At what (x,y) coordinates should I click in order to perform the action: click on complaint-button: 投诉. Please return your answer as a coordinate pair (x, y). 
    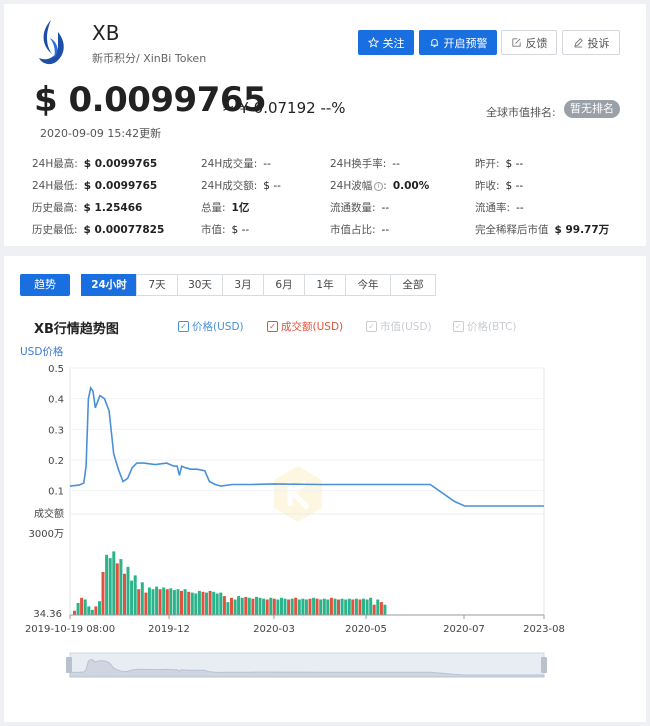
    Looking at the image, I should click on (591, 42).